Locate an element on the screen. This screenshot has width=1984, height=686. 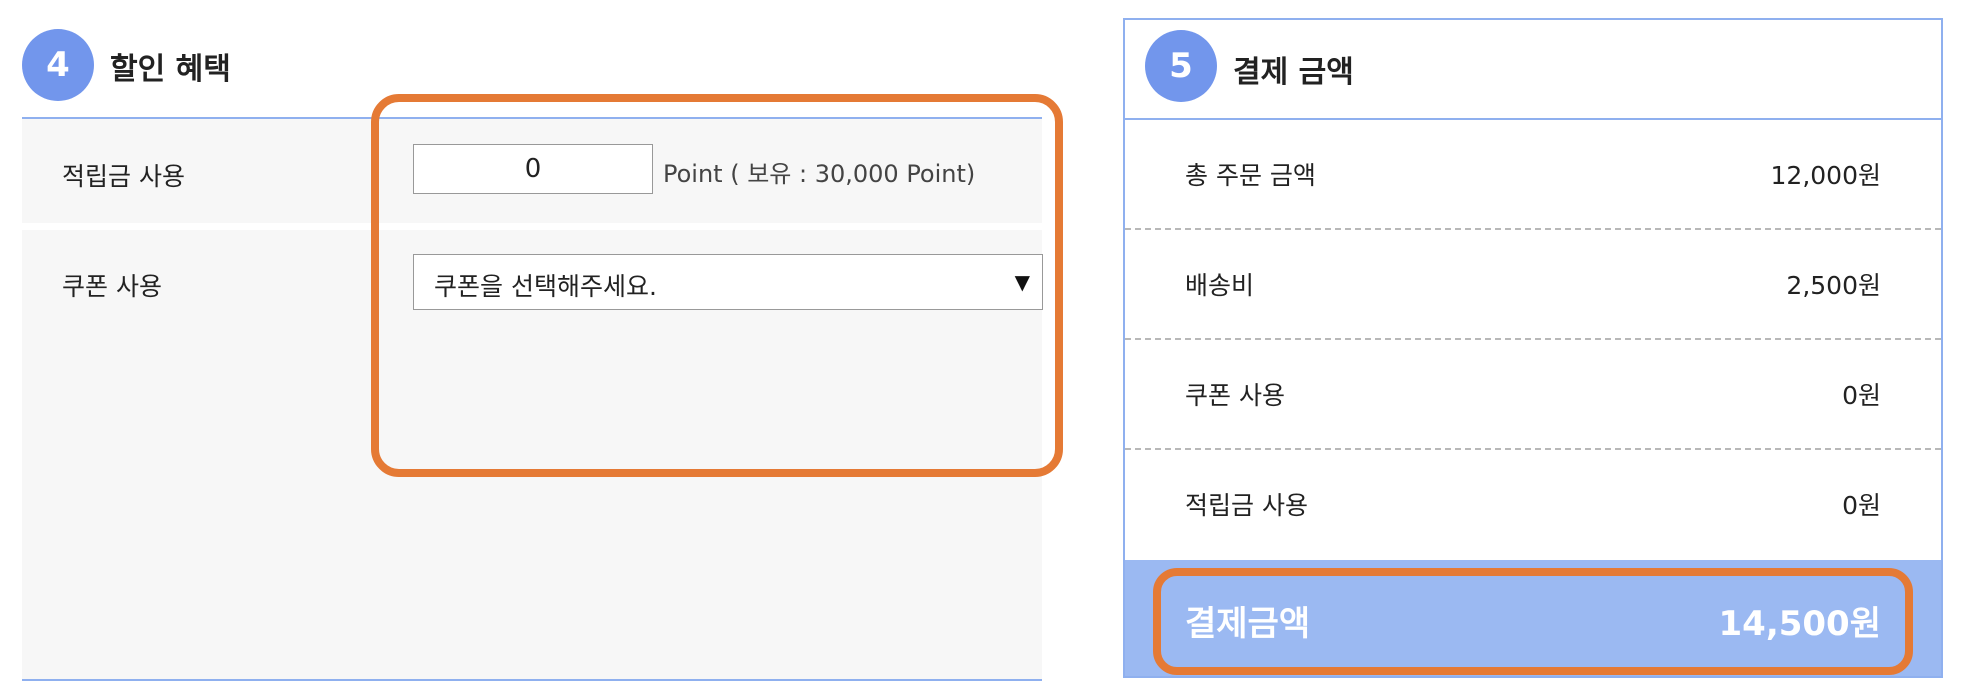
coupon-select-value: 쿠폰을 선택해주세요. is located at coordinates (545, 286).